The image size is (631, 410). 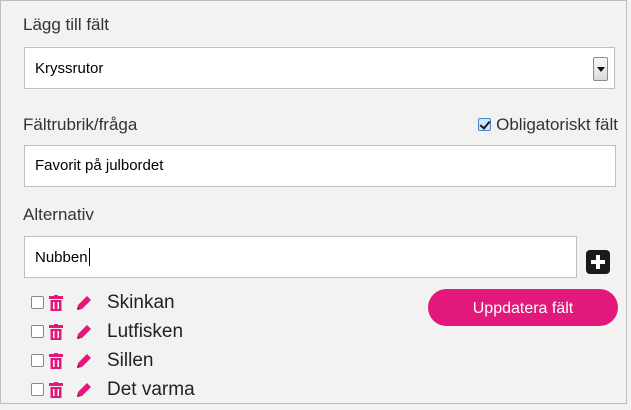 I want to click on question-input-value: Favorit på julbordet, so click(x=99, y=165).